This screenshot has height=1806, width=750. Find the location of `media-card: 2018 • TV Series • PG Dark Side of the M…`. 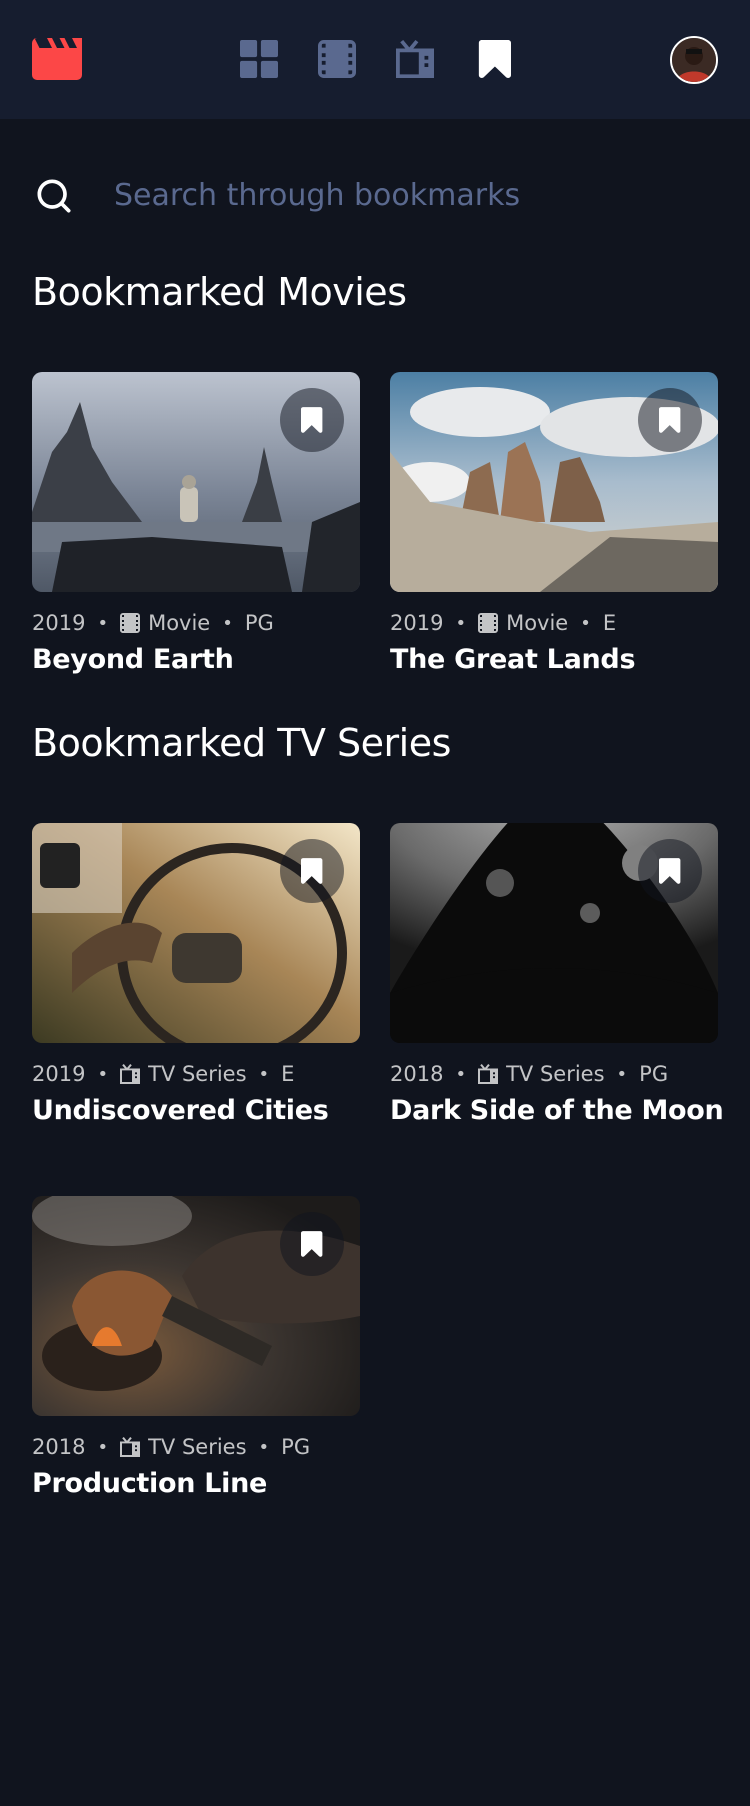

media-card: 2018 • TV Series • PG Dark Side of the M… is located at coordinates (557, 974).